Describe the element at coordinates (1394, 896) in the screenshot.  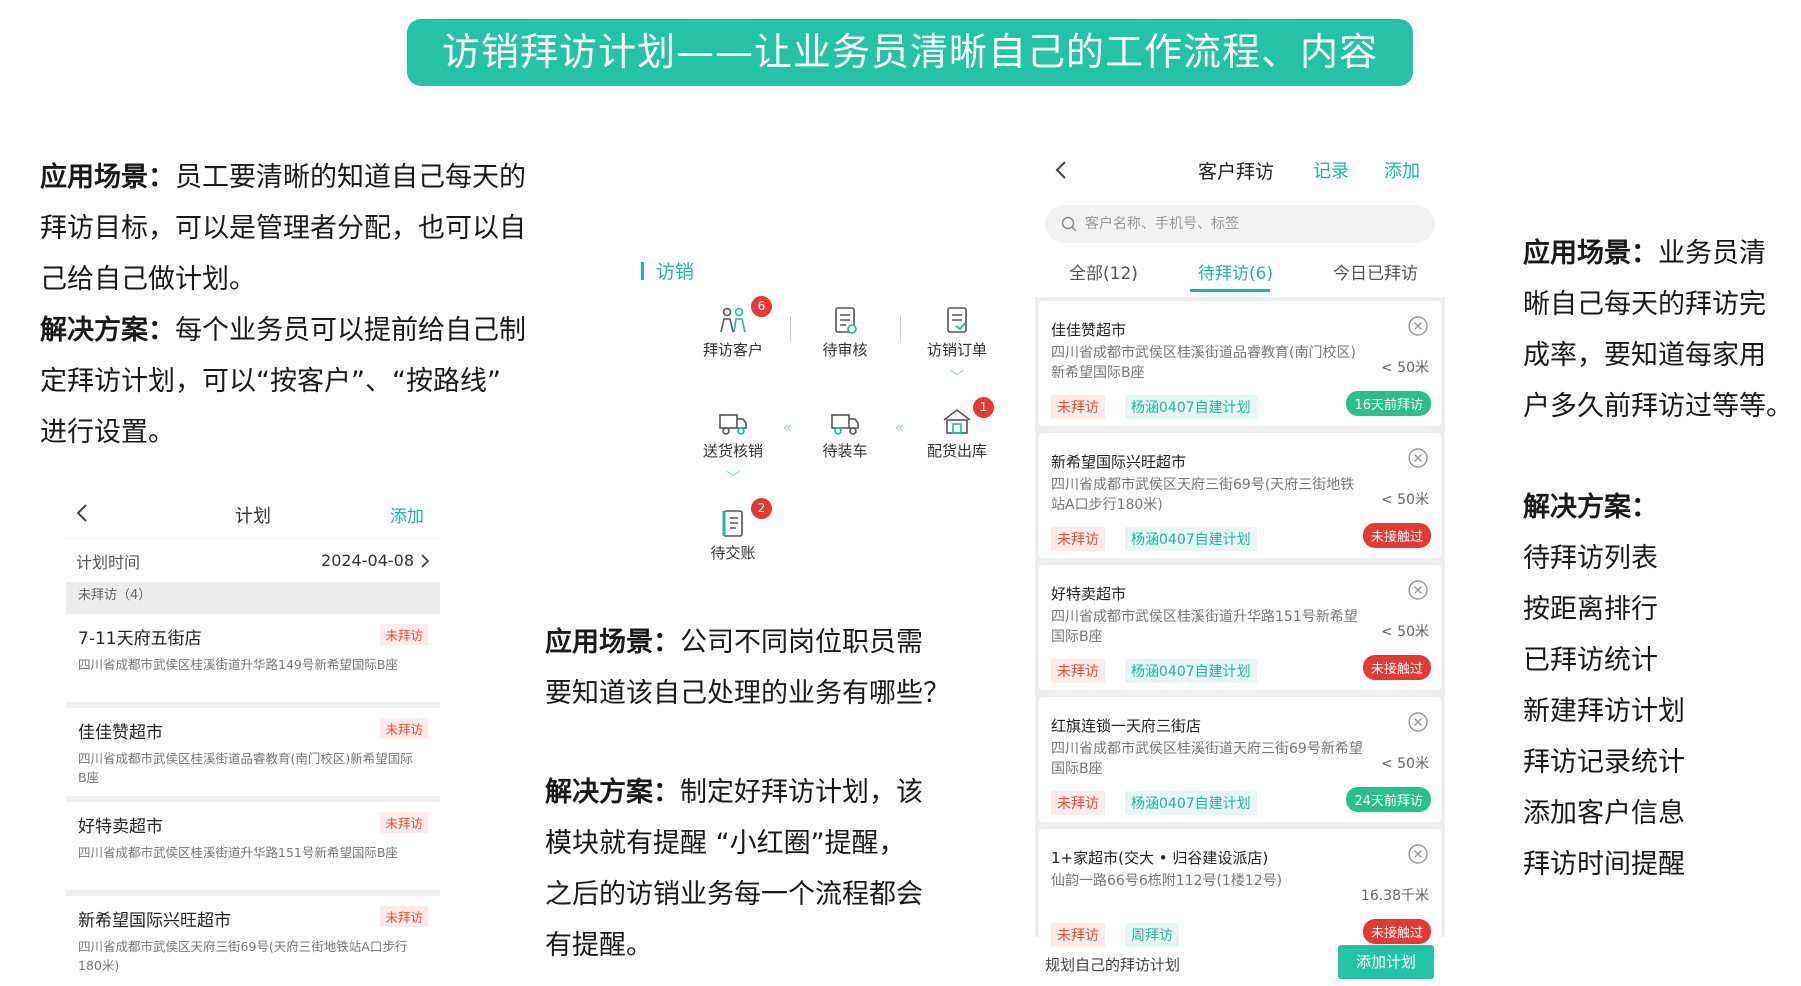
I see `distance: 16.38千米` at that location.